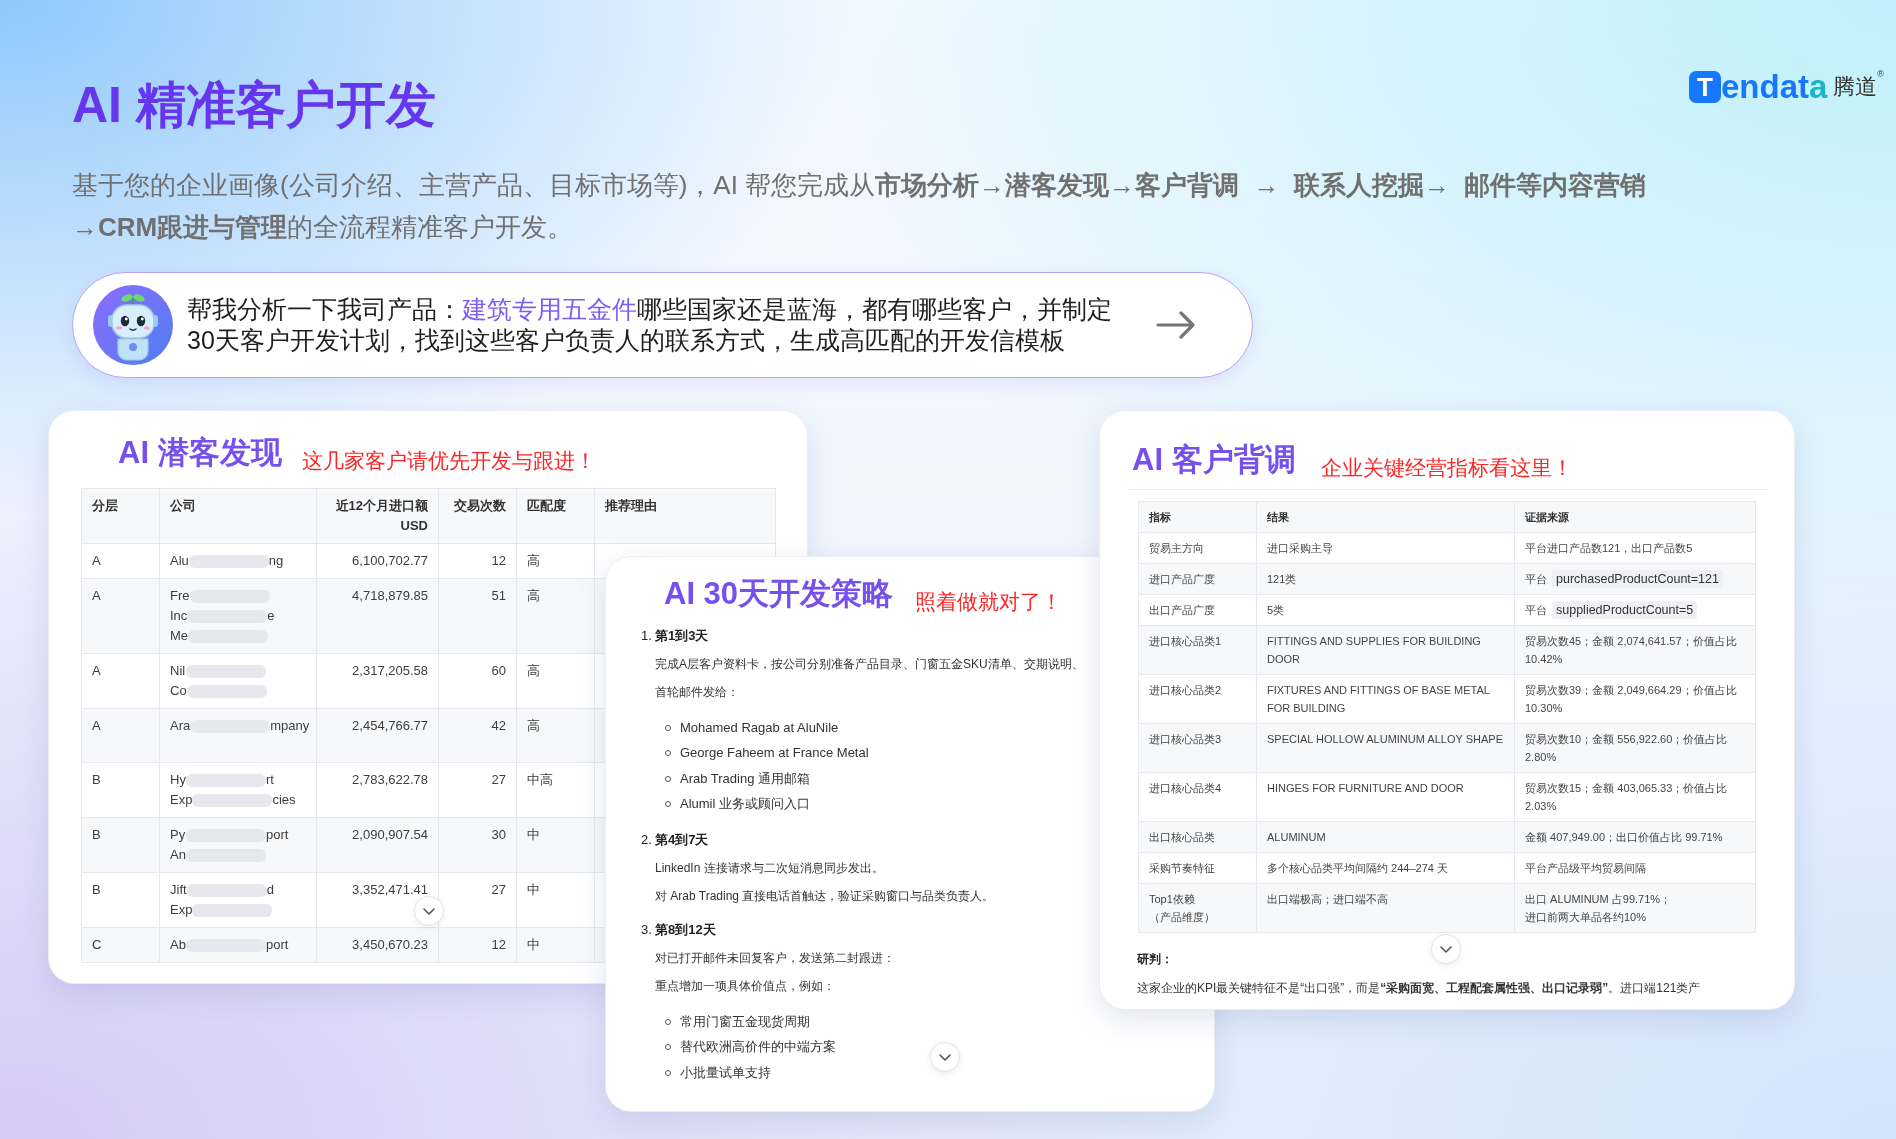  What do you see at coordinates (498, 560) in the screenshot?
I see `table-cell: 12` at bounding box center [498, 560].